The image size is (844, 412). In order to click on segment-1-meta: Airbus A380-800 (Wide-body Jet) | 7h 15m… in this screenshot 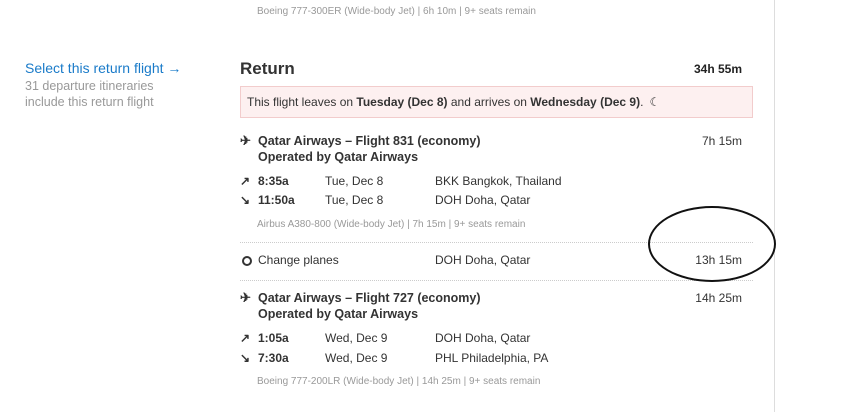, I will do `click(391, 224)`.